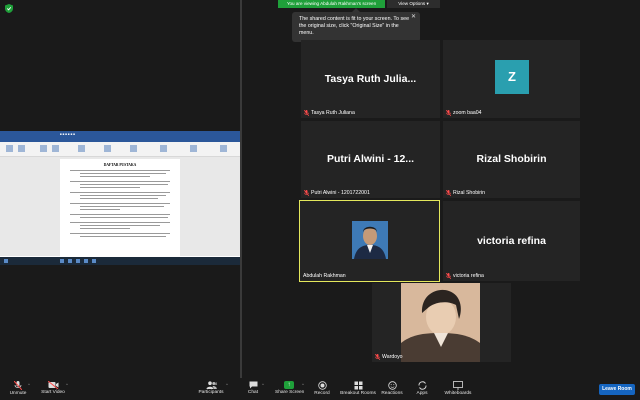 This screenshot has height=400, width=640. I want to click on chat-icon, so click(253, 385).